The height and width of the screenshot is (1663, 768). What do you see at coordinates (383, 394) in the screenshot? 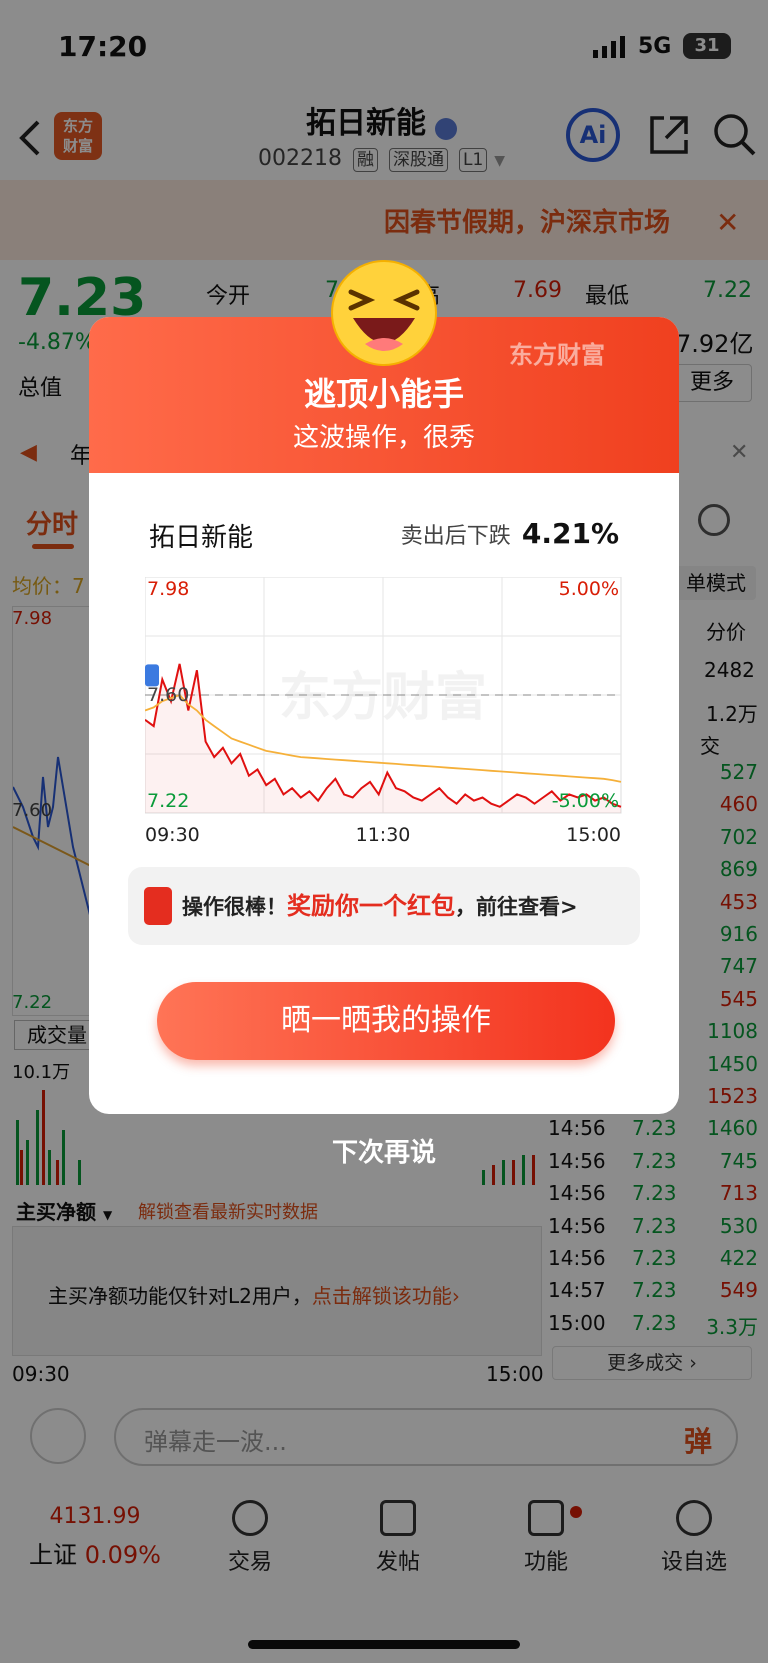
I see `modal-title: 逃顶小能手` at bounding box center [383, 394].